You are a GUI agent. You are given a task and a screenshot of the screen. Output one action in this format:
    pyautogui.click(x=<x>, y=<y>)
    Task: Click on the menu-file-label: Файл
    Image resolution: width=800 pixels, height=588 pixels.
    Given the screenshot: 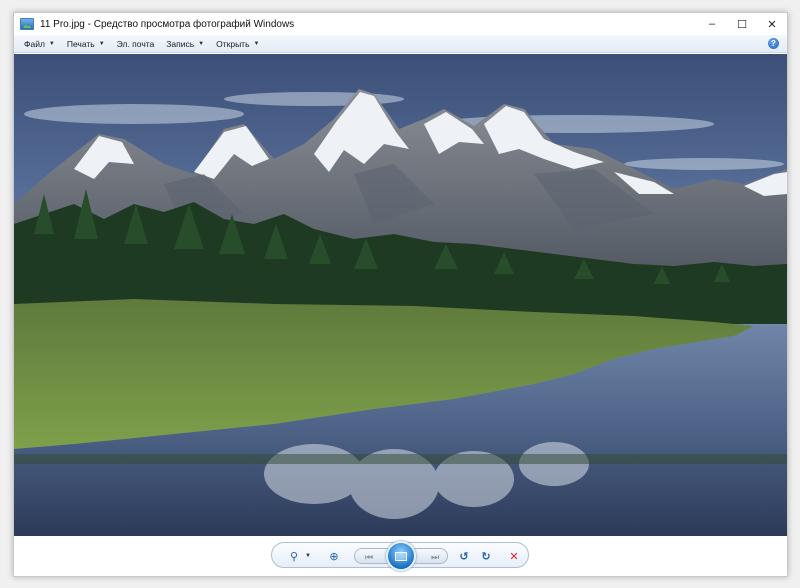 What is the action you would take?
    pyautogui.click(x=34, y=43)
    